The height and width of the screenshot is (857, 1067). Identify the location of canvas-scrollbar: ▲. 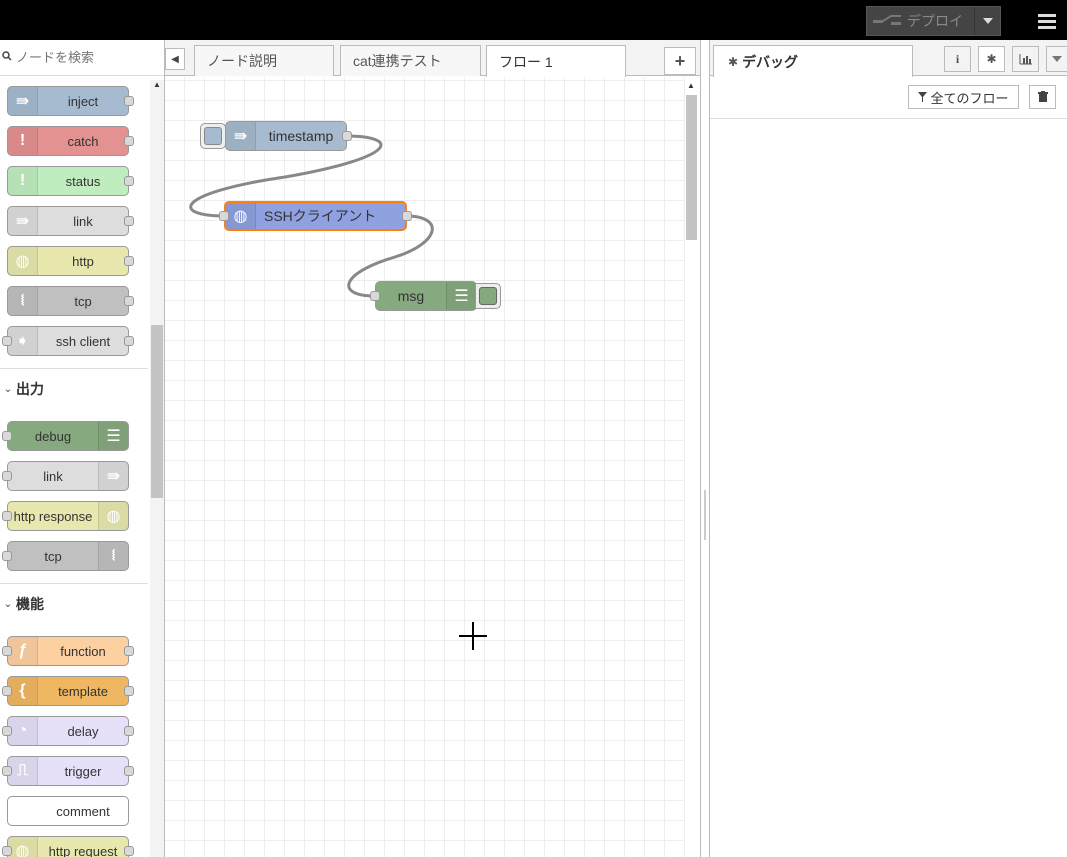
(692, 467).